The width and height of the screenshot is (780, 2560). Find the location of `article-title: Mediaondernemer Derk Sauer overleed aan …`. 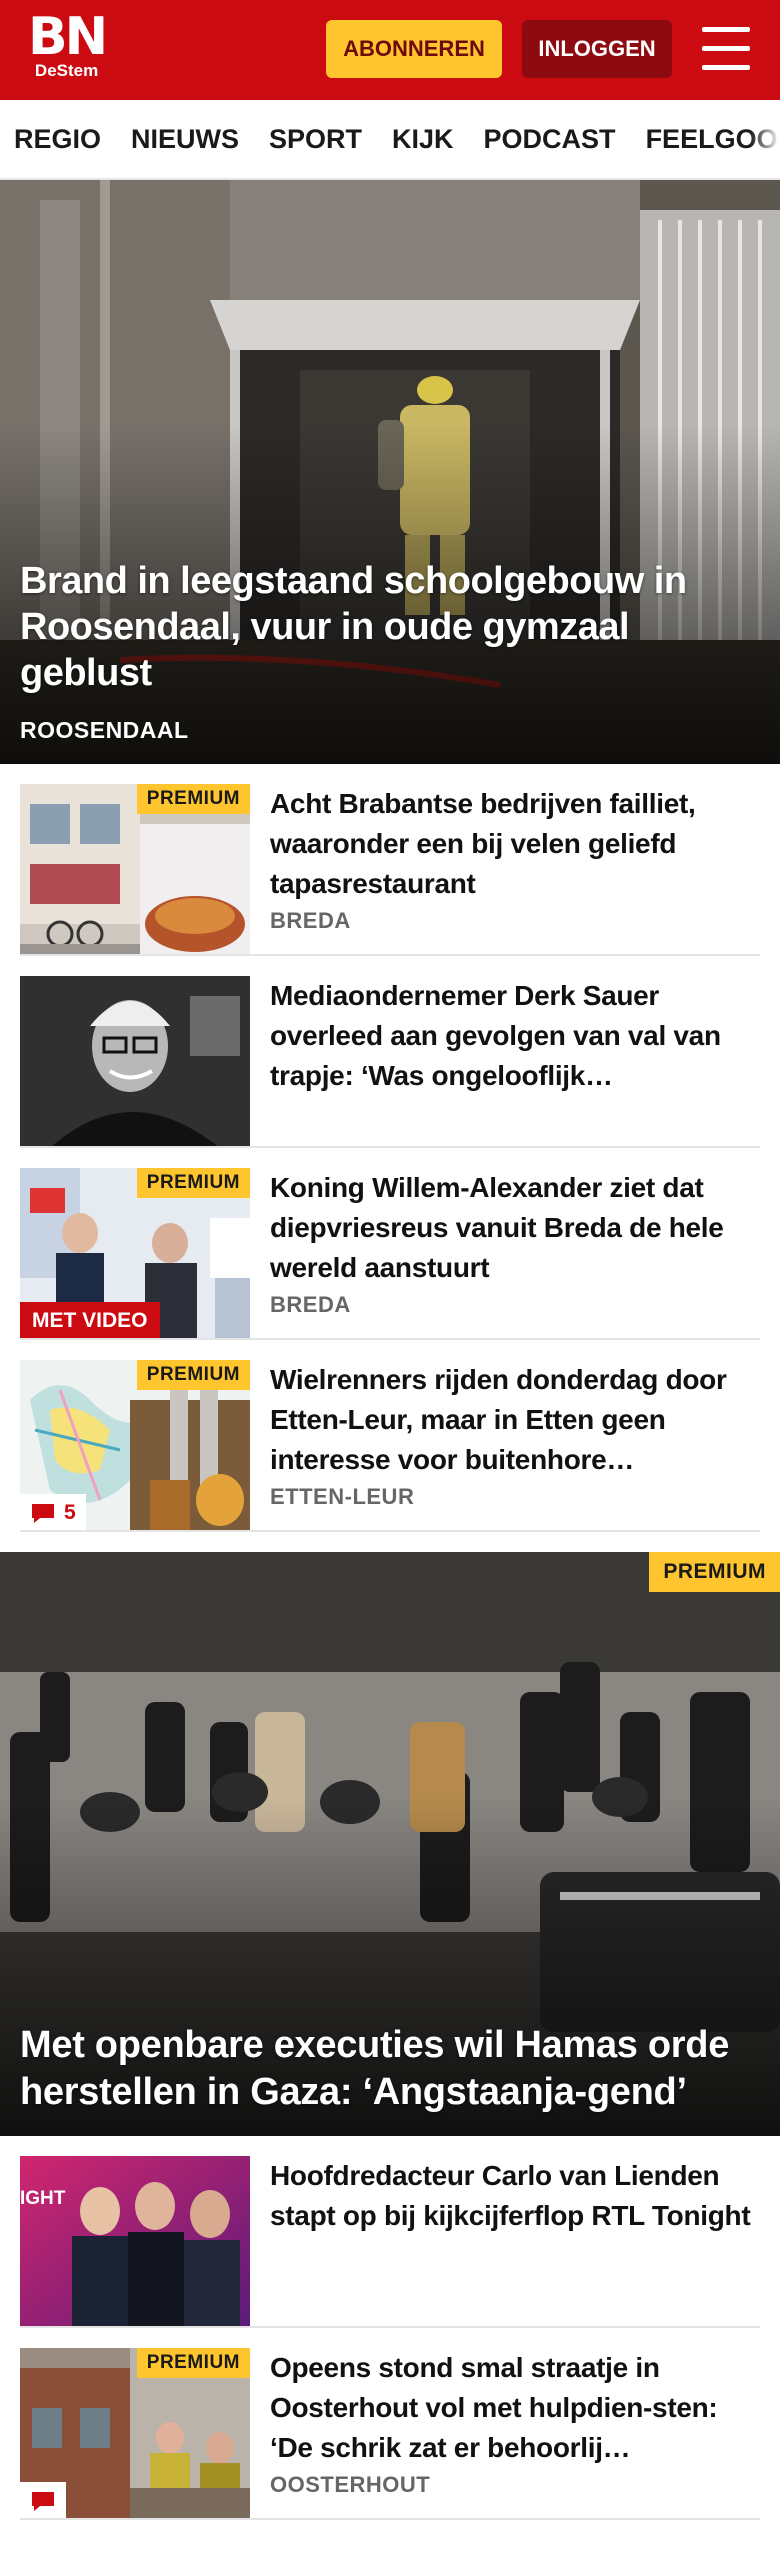

article-title: Mediaondernemer Derk Sauer overleed aan … is located at coordinates (515, 1036).